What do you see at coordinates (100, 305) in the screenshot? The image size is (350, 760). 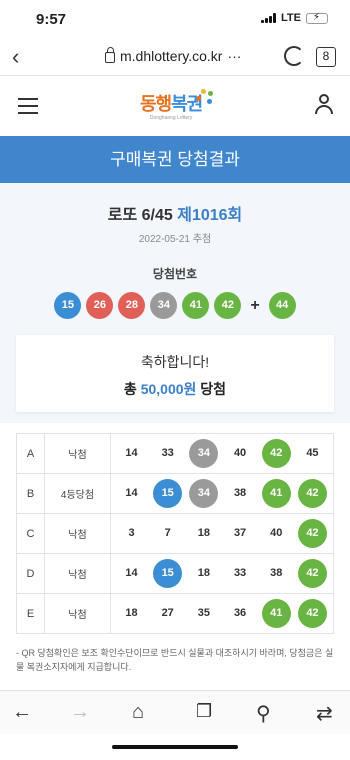 I see `winning-ball: 26` at bounding box center [100, 305].